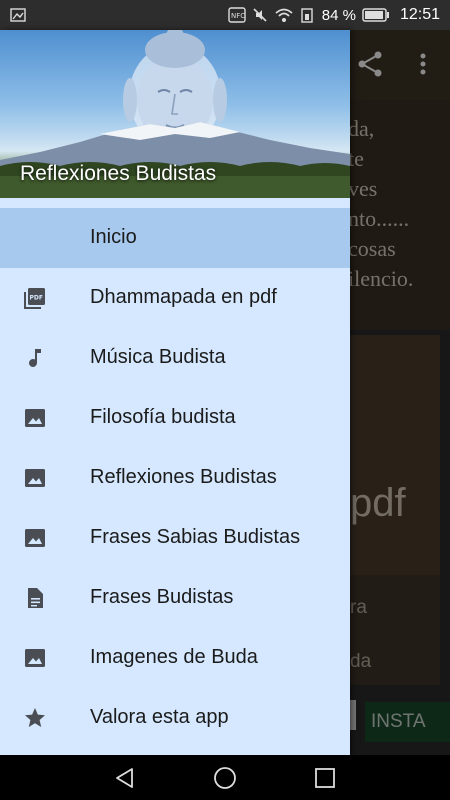 This screenshot has width=450, height=800. Describe the element at coordinates (284, 15) in the screenshot. I see `wifi-icon` at that location.